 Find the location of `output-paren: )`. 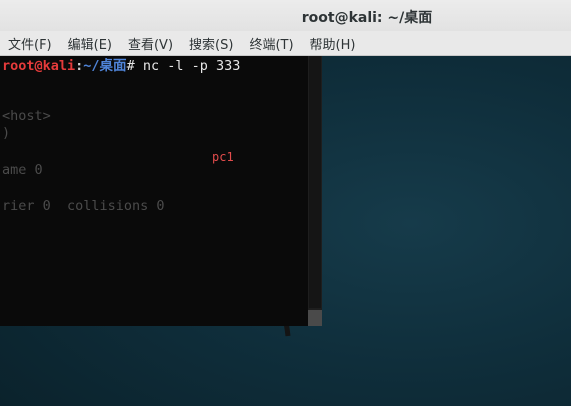

output-paren: ) is located at coordinates (6, 133).